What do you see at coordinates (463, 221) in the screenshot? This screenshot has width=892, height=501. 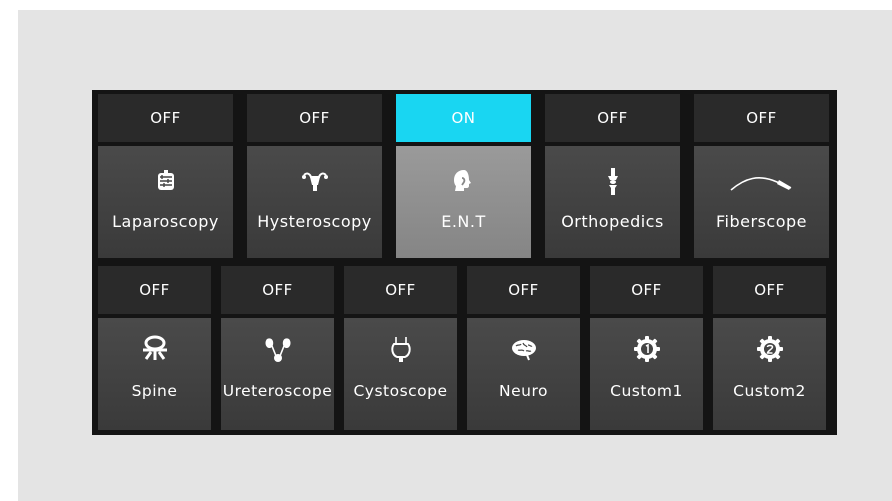 I see `mode-label: E.N.T` at bounding box center [463, 221].